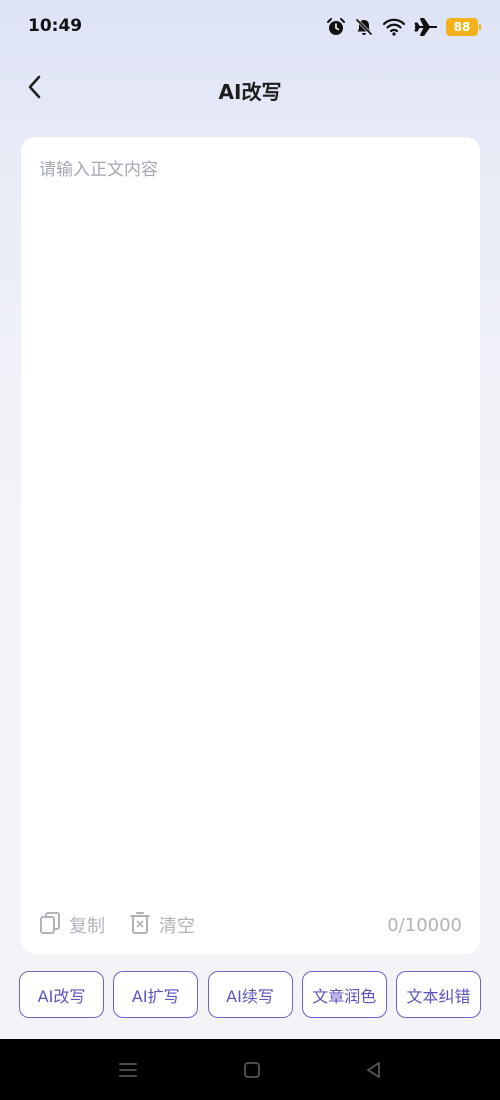 Image resolution: width=500 pixels, height=1100 pixels. I want to click on battery-level: 88, so click(462, 27).